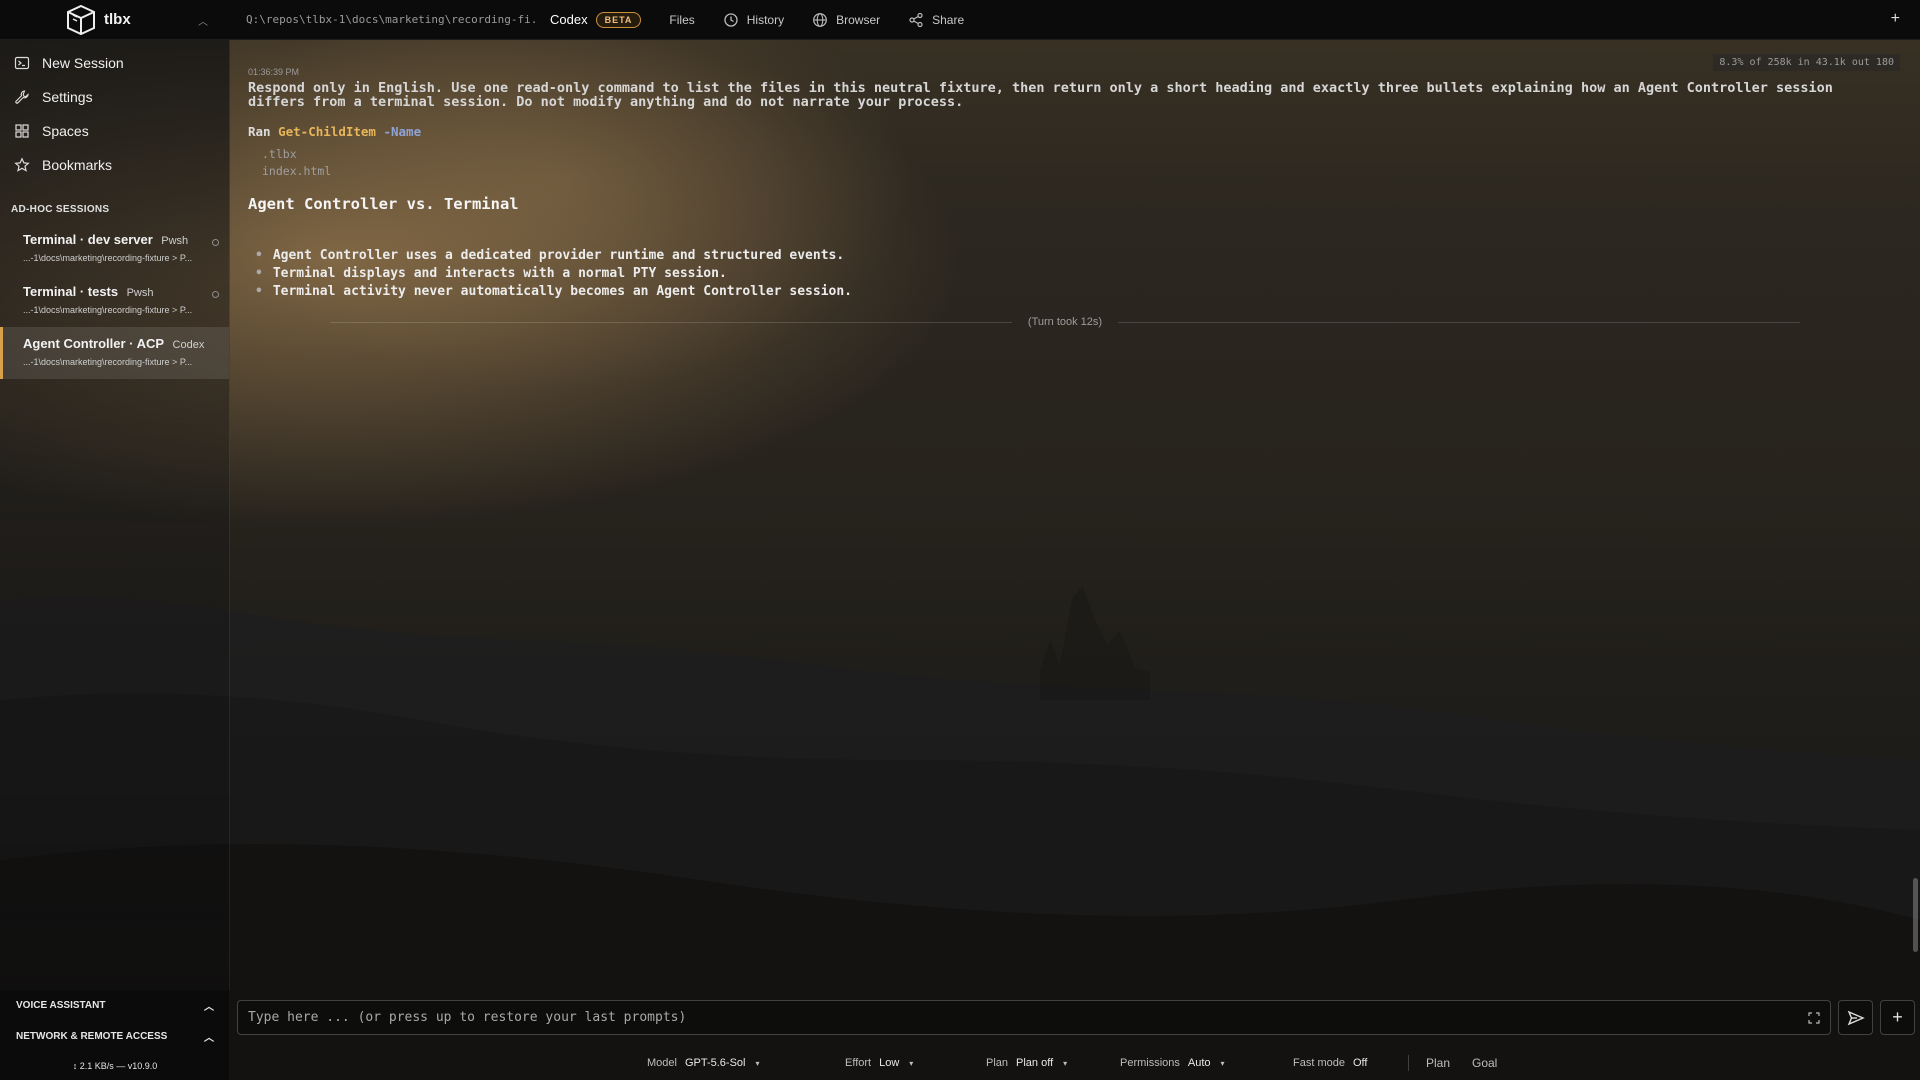  I want to click on ran-argument: -Name, so click(402, 131).